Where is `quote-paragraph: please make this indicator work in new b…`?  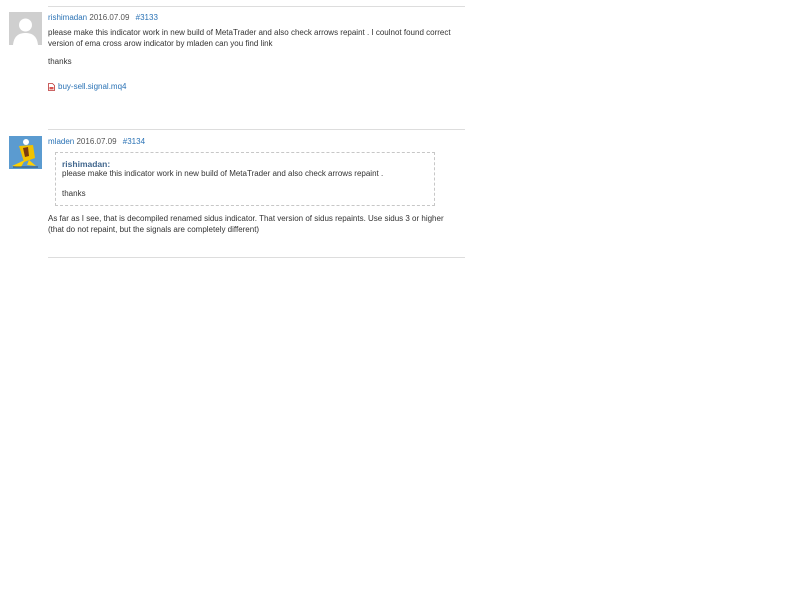 quote-paragraph: please make this indicator work in new b… is located at coordinates (223, 173).